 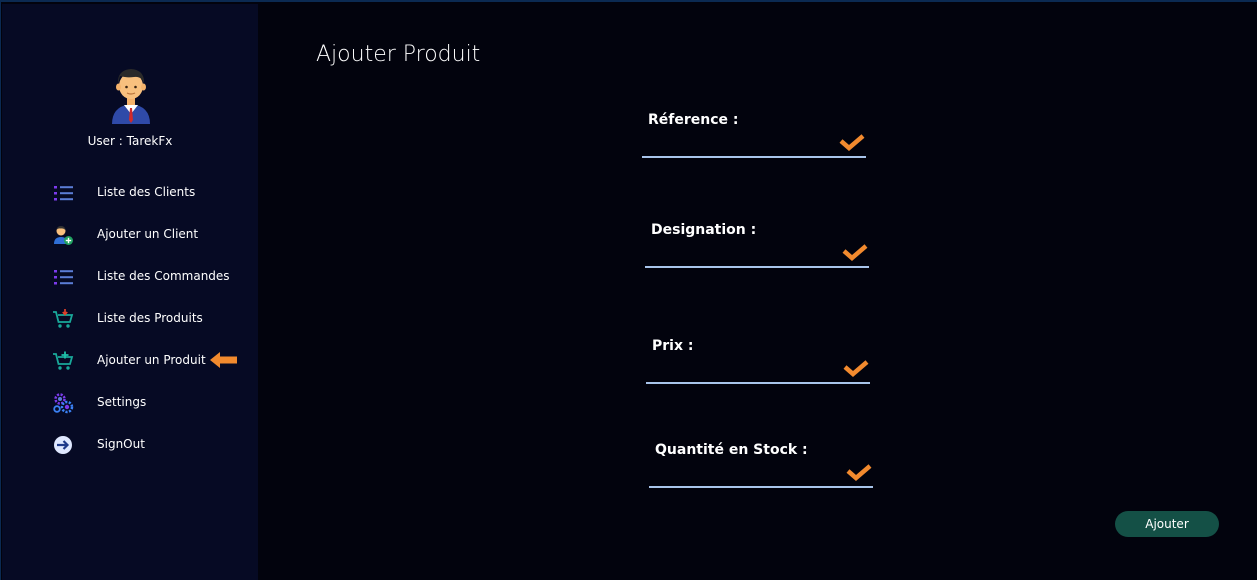 I want to click on sidebar-item-ajouter-client: Ajouter un Client, so click(x=130, y=234).